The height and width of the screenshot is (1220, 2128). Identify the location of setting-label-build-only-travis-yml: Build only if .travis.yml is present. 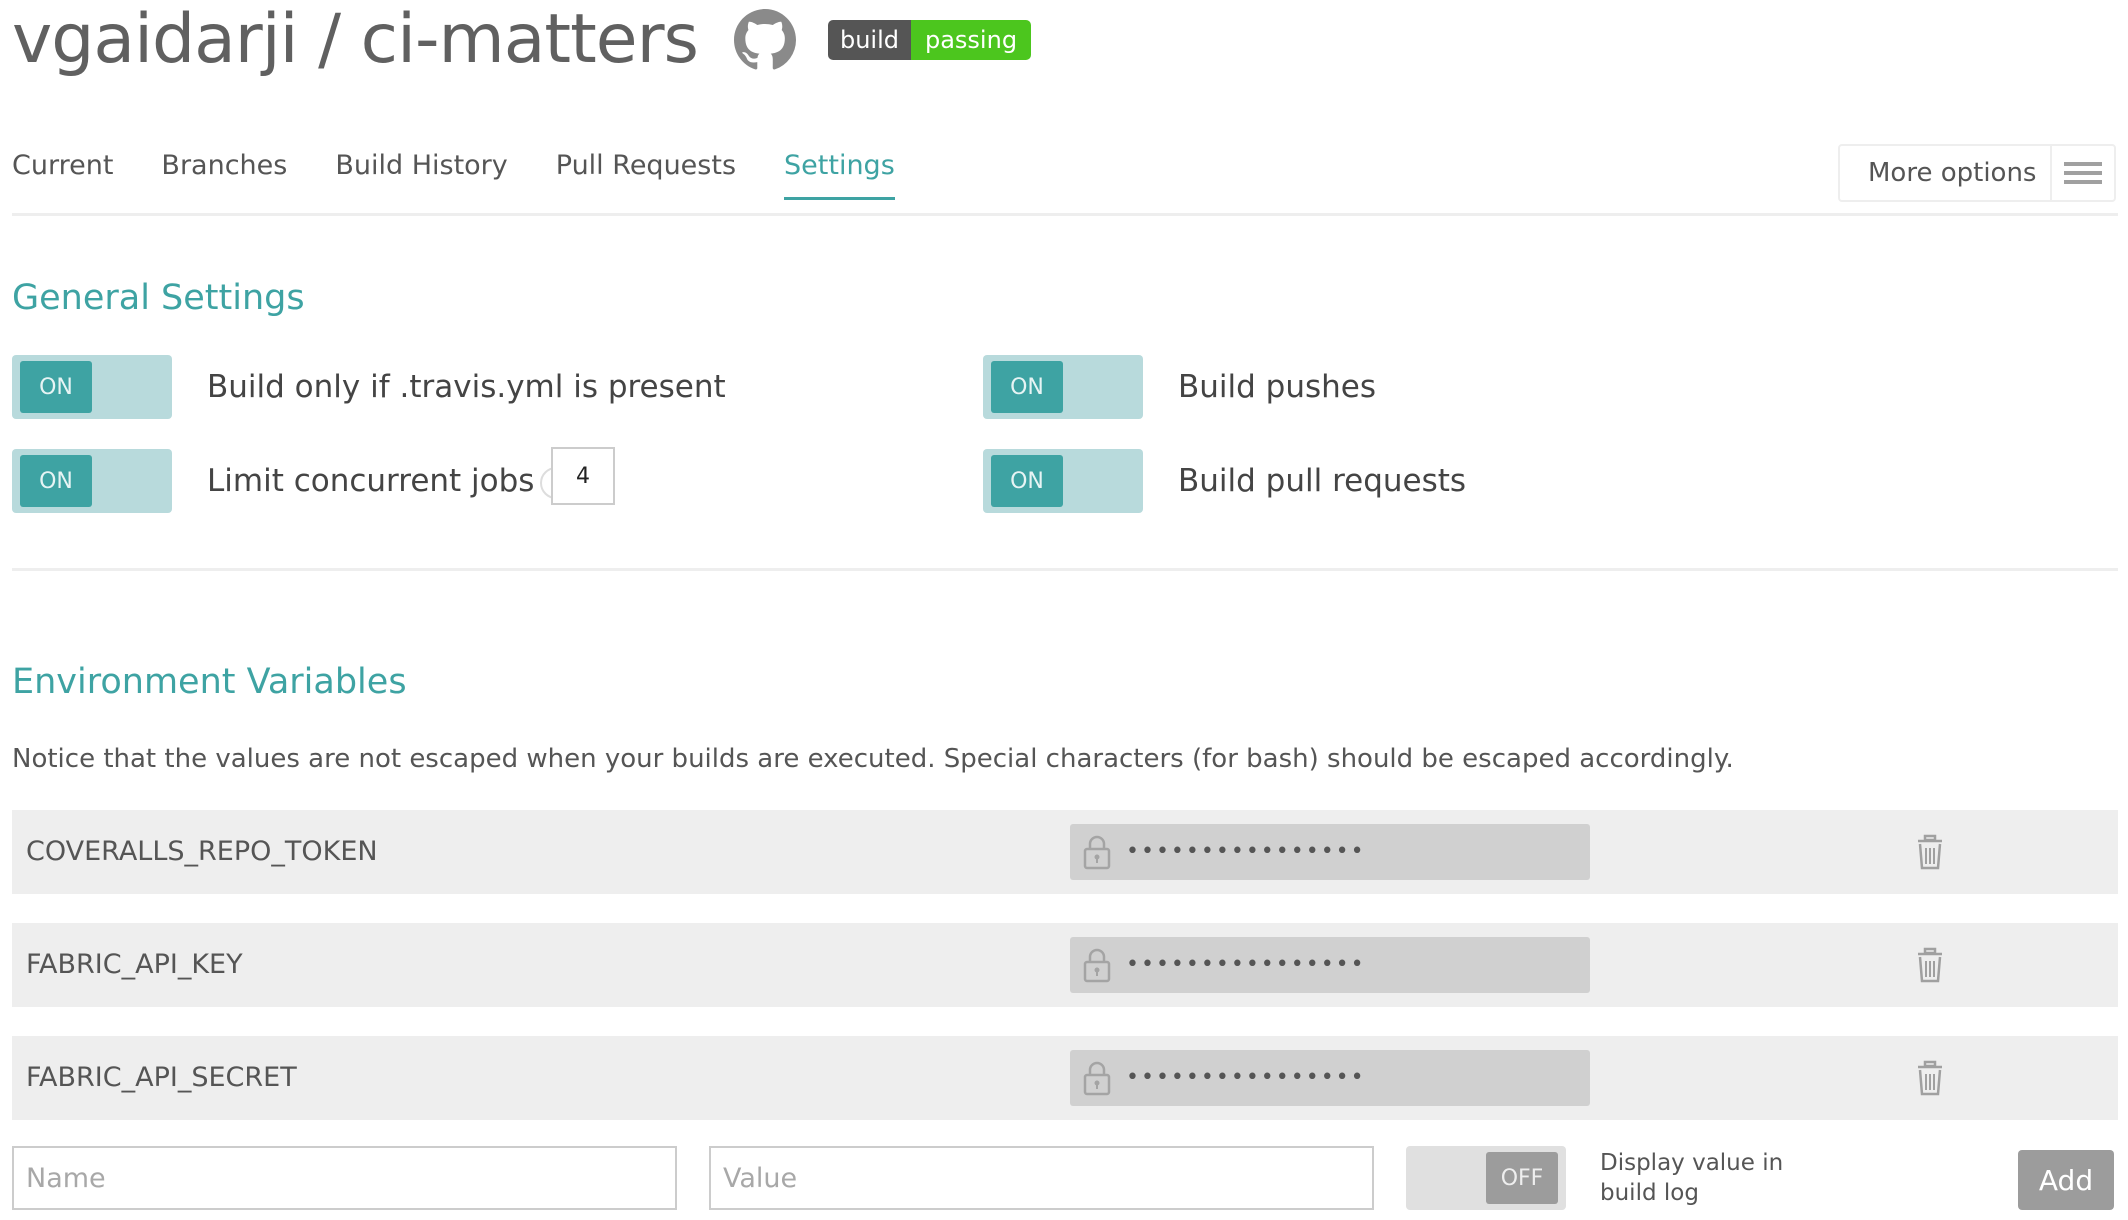
(466, 387).